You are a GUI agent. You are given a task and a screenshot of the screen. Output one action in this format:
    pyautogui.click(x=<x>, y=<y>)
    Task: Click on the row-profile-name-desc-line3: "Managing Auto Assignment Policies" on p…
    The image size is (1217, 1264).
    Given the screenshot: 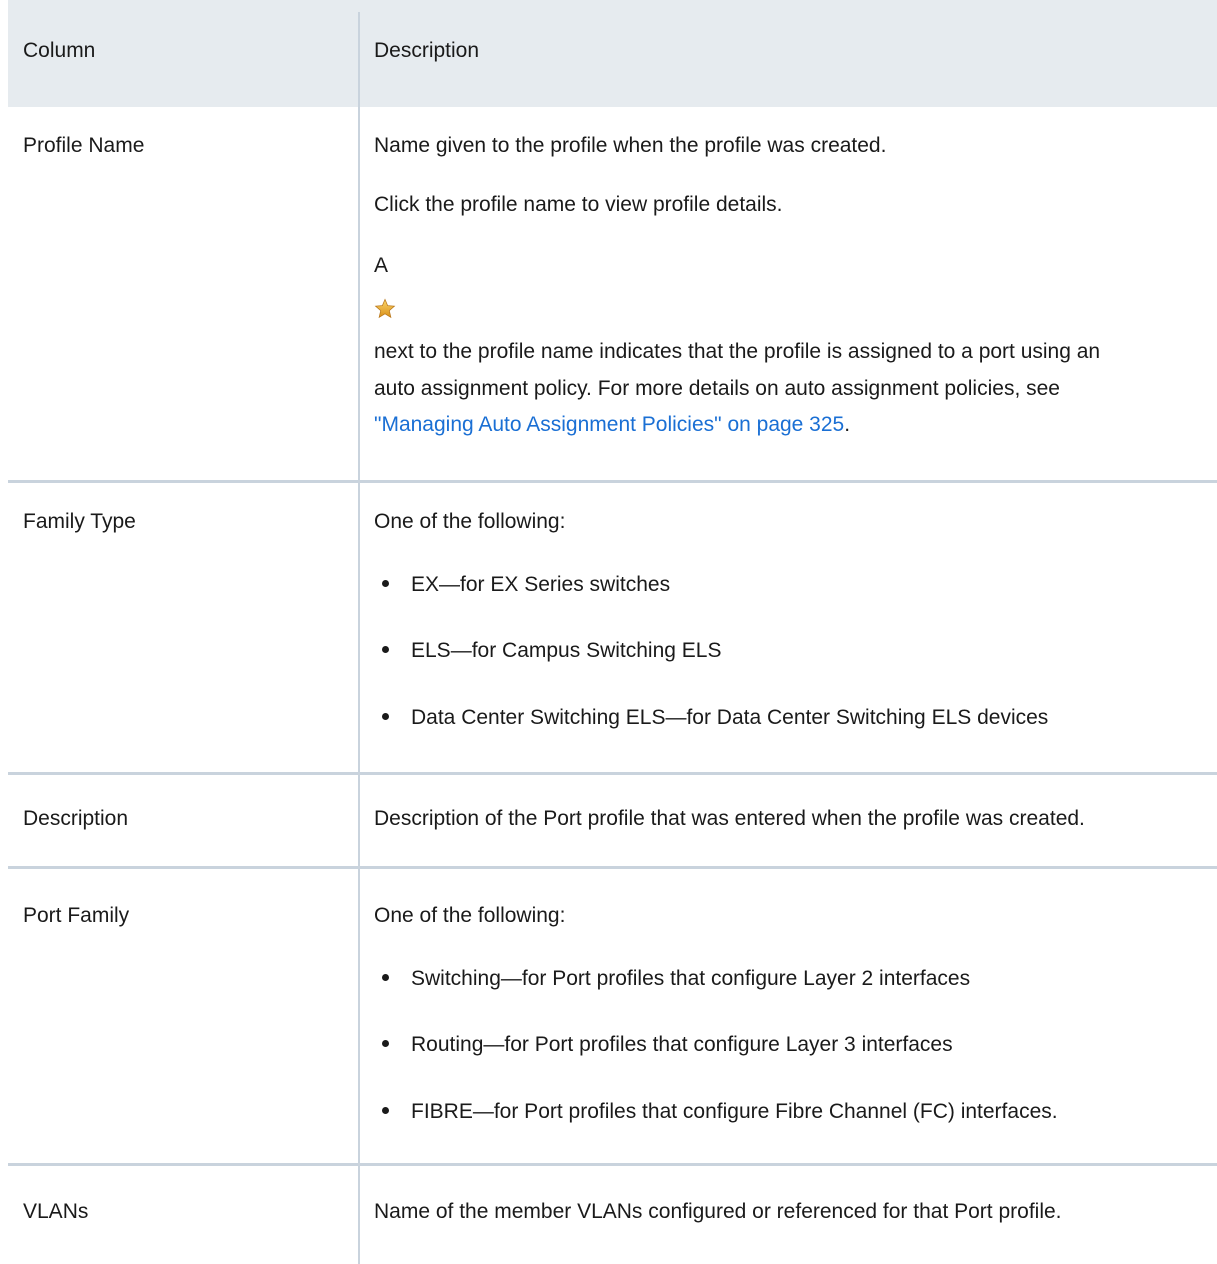 What is the action you would take?
    pyautogui.click(x=784, y=425)
    